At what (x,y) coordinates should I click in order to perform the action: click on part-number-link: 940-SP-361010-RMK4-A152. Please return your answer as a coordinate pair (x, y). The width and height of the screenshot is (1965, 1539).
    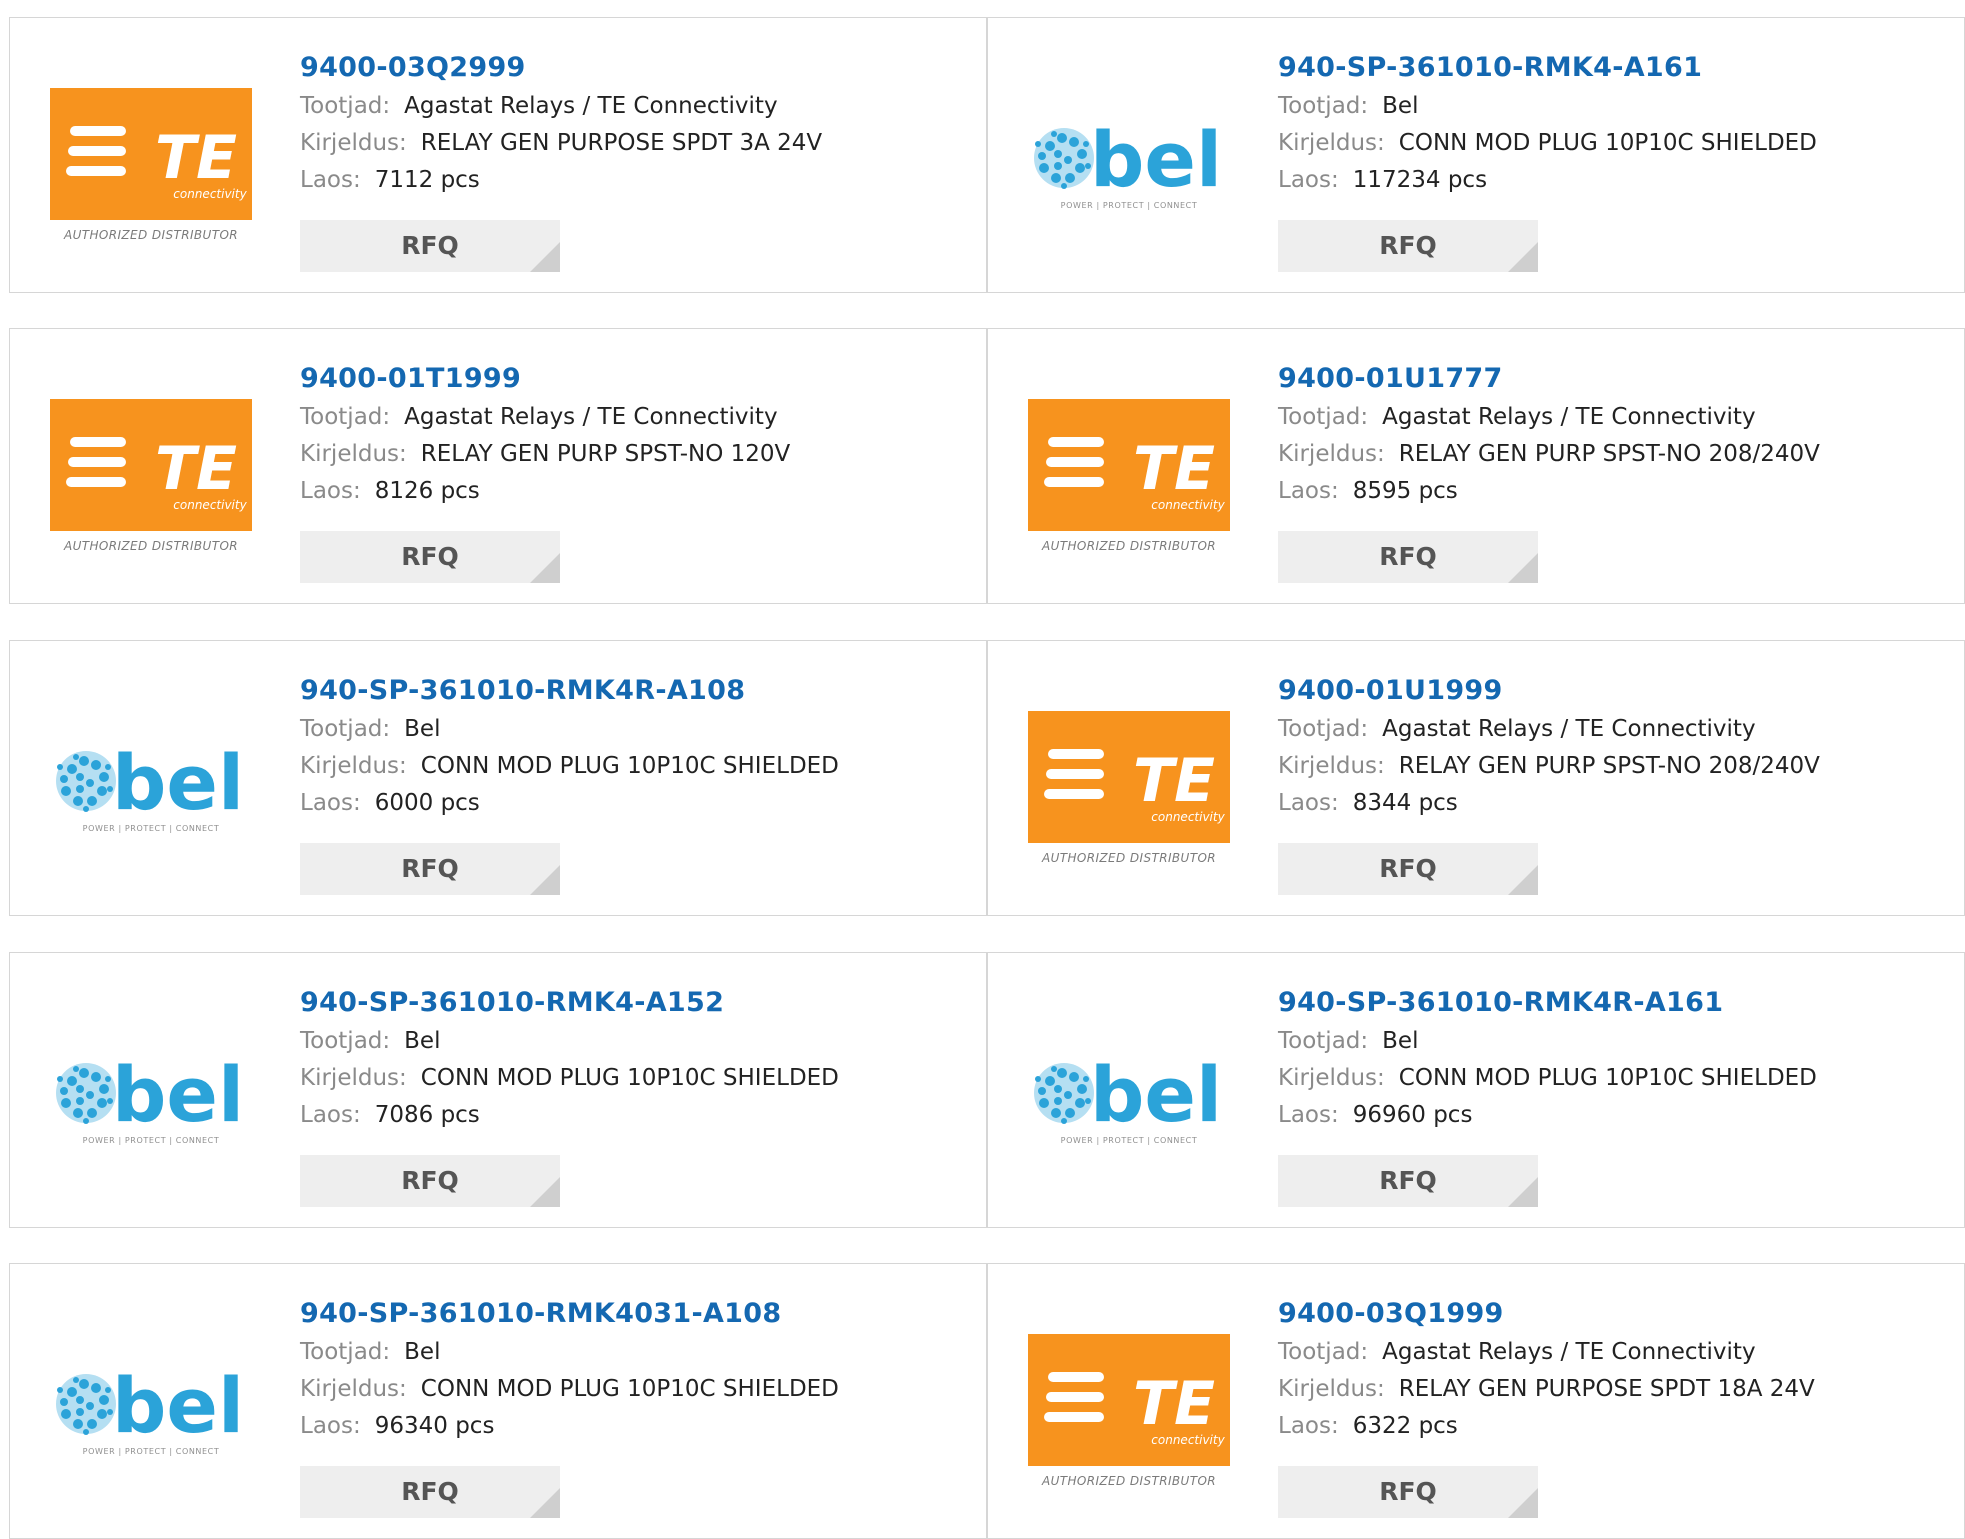
    Looking at the image, I should click on (638, 1003).